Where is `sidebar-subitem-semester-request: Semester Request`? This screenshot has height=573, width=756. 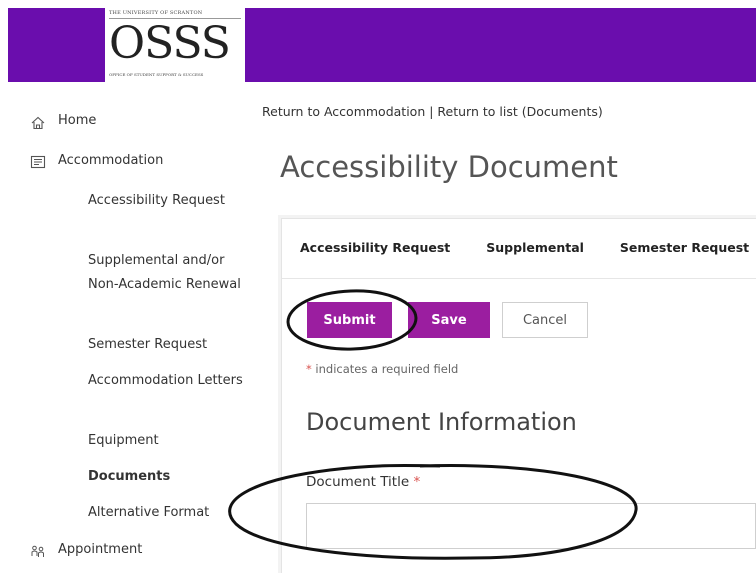 sidebar-subitem-semester-request: Semester Request is located at coordinates (168, 345).